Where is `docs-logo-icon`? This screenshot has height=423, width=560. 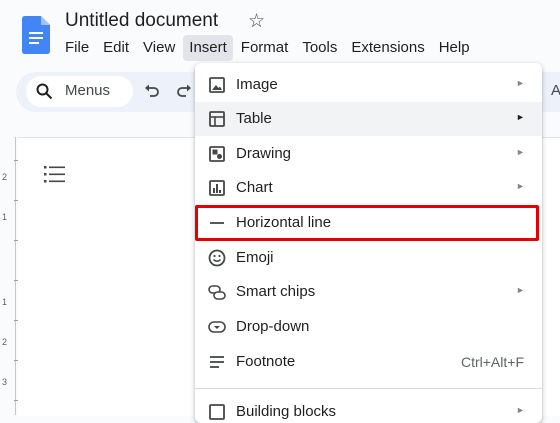 docs-logo-icon is located at coordinates (36, 35).